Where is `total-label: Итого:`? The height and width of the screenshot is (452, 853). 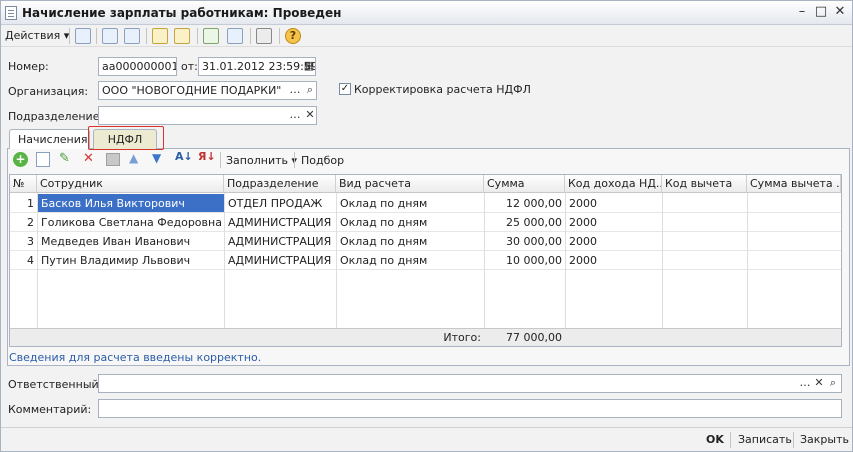
total-label: Итого: is located at coordinates (247, 337).